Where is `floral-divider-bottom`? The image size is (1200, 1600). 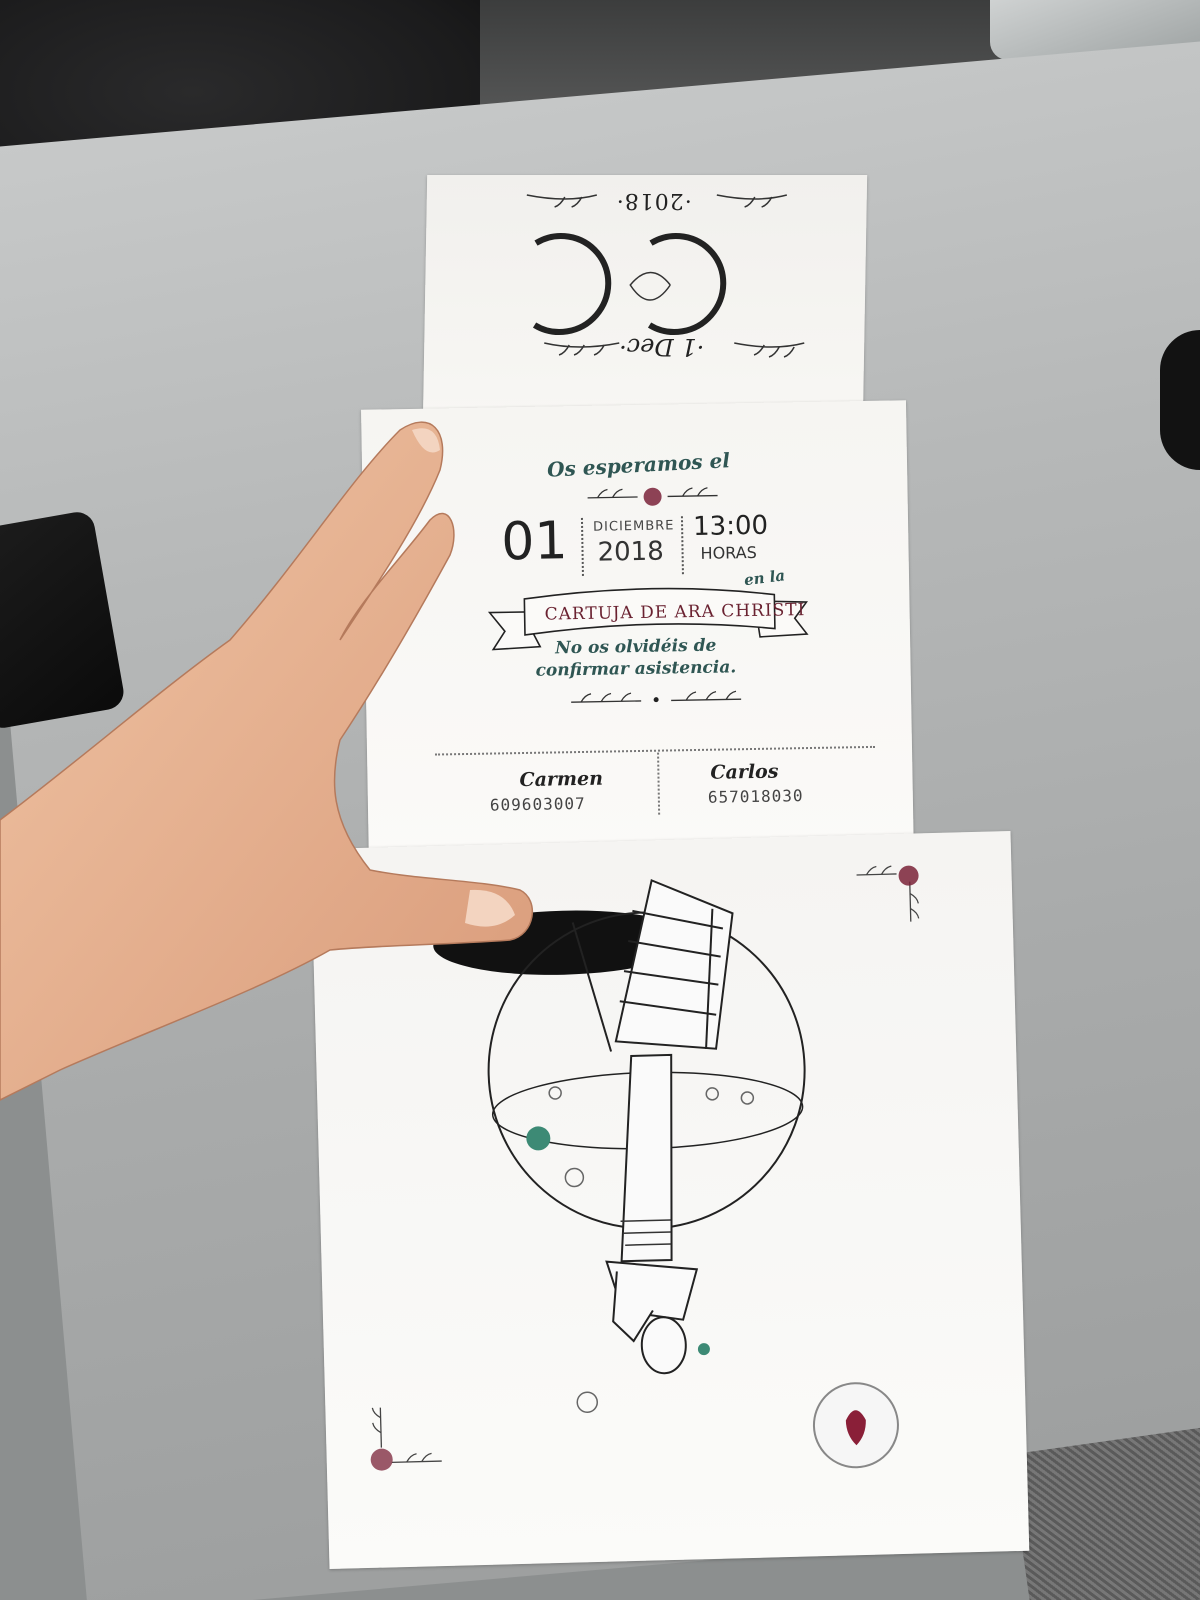 floral-divider-bottom is located at coordinates (656, 696).